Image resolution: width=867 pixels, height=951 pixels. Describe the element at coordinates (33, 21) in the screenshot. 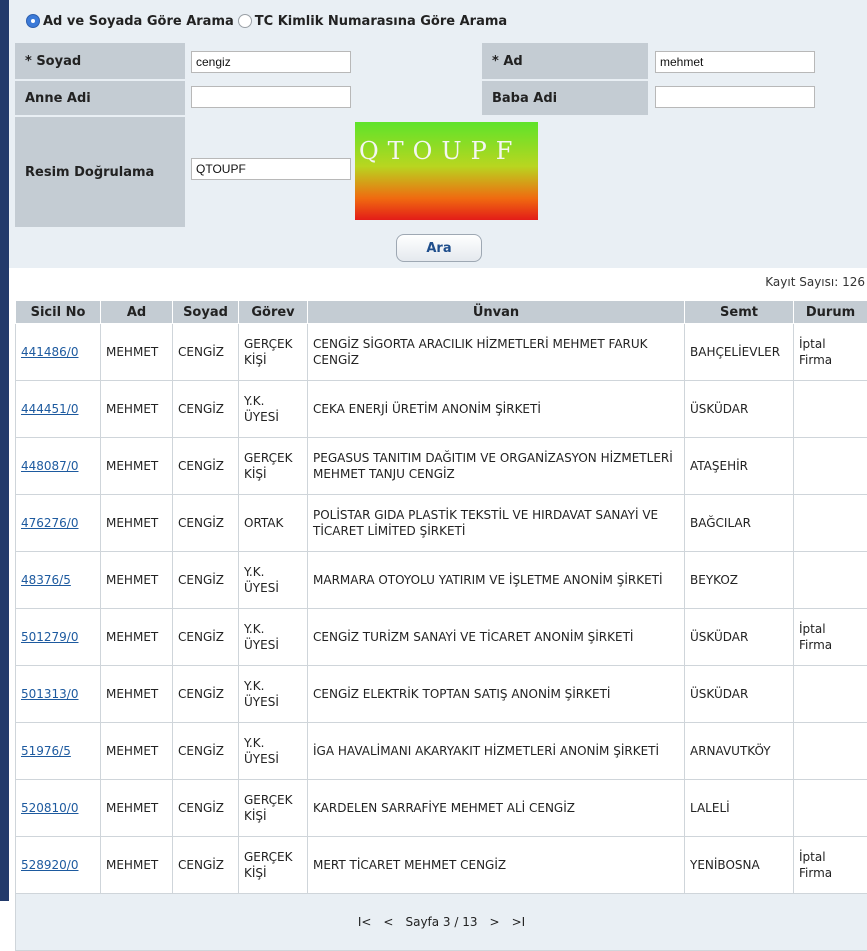

I see `radio-name-search` at that location.